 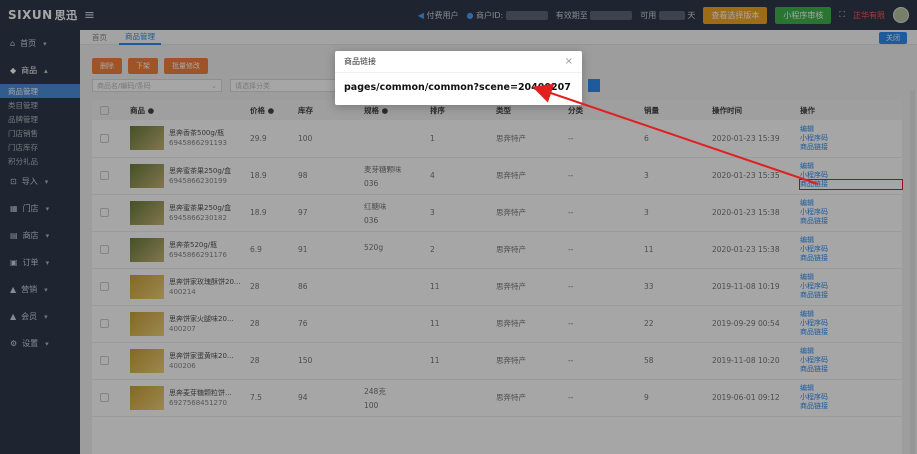 I want to click on sidebar-item-shop: ▤ 商店 ▾, so click(x=40, y=235).